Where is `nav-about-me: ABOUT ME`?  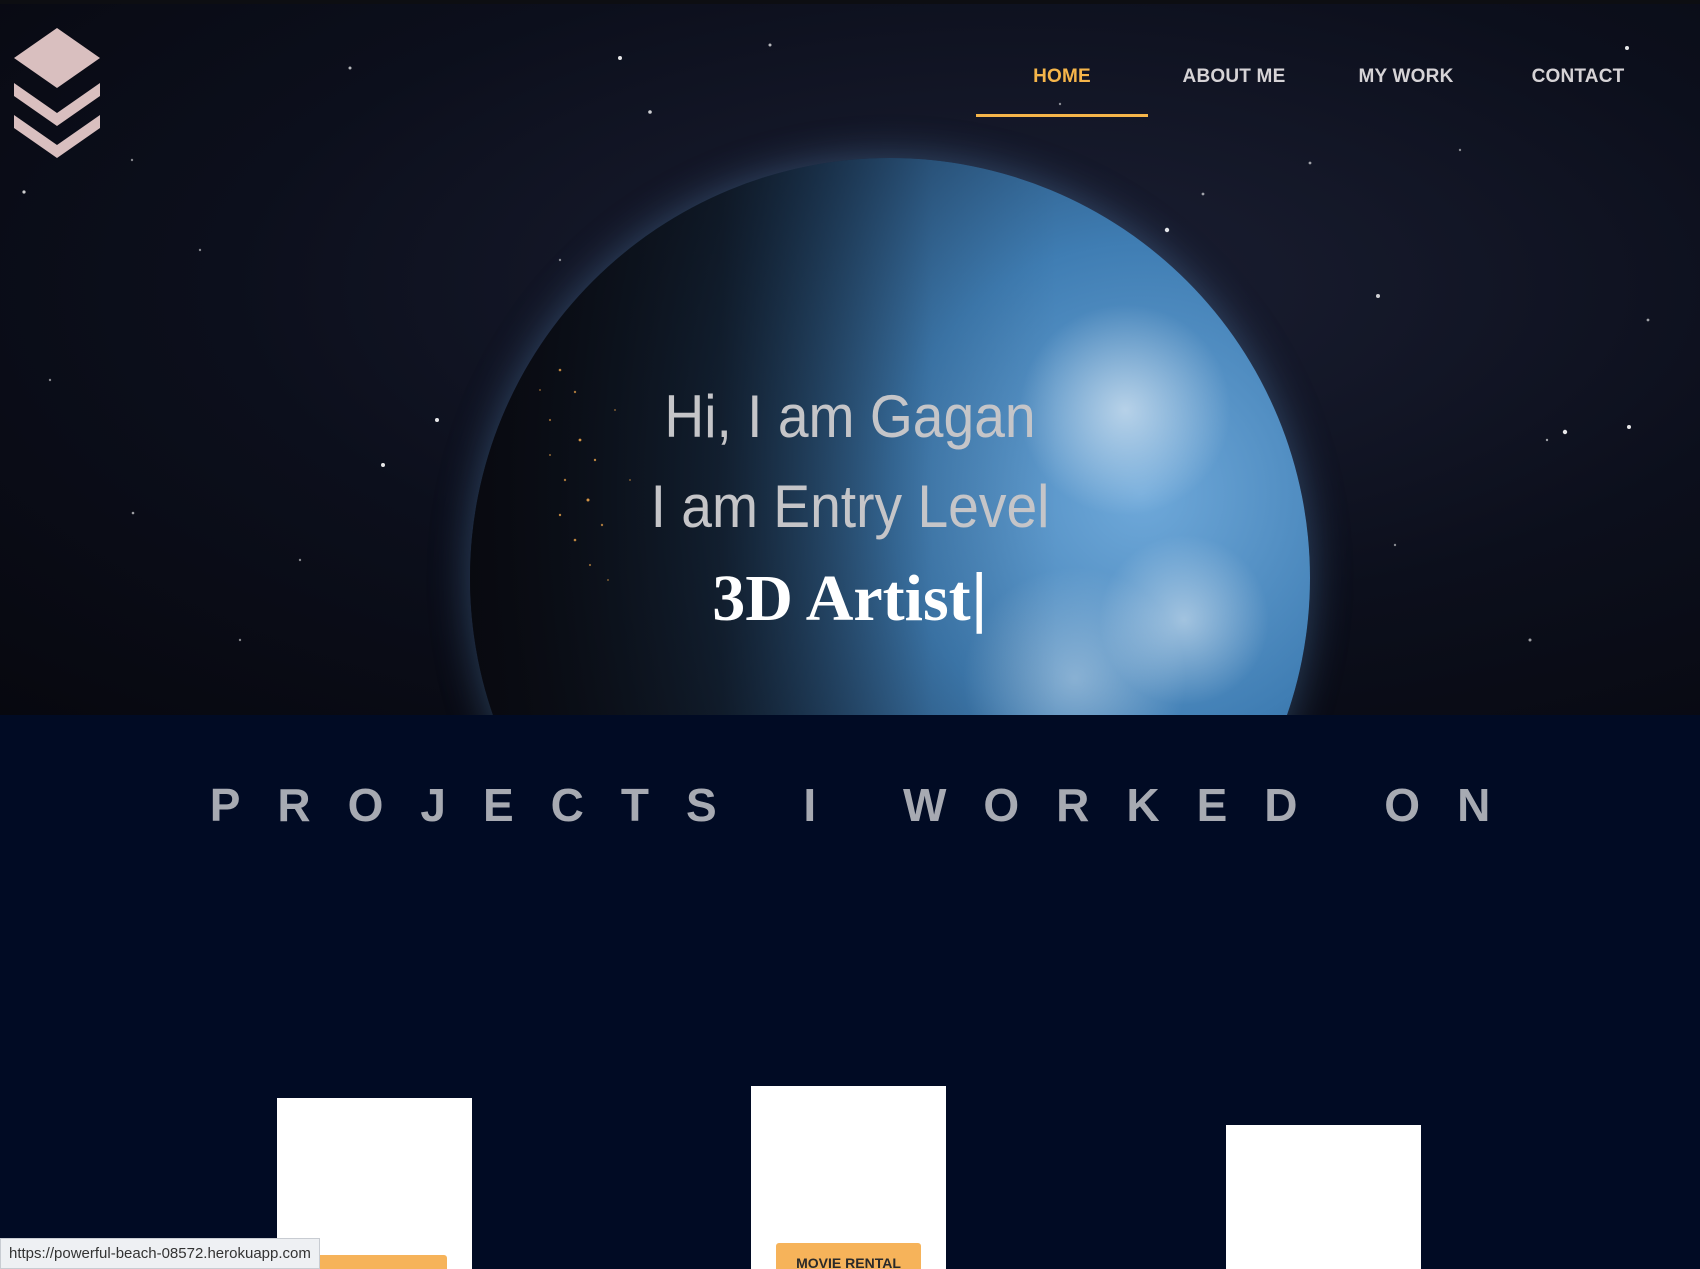 nav-about-me: ABOUT ME is located at coordinates (1234, 77).